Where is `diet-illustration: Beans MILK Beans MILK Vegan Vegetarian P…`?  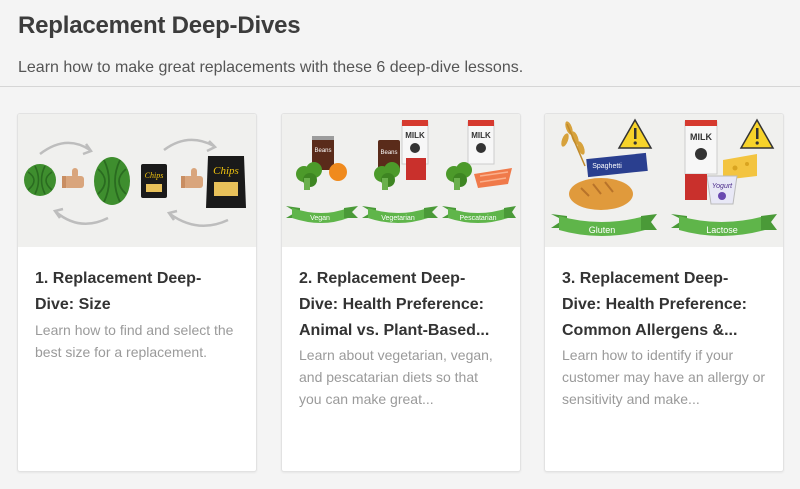 diet-illustration: Beans MILK Beans MILK Vegan Vegetarian P… is located at coordinates (401, 180).